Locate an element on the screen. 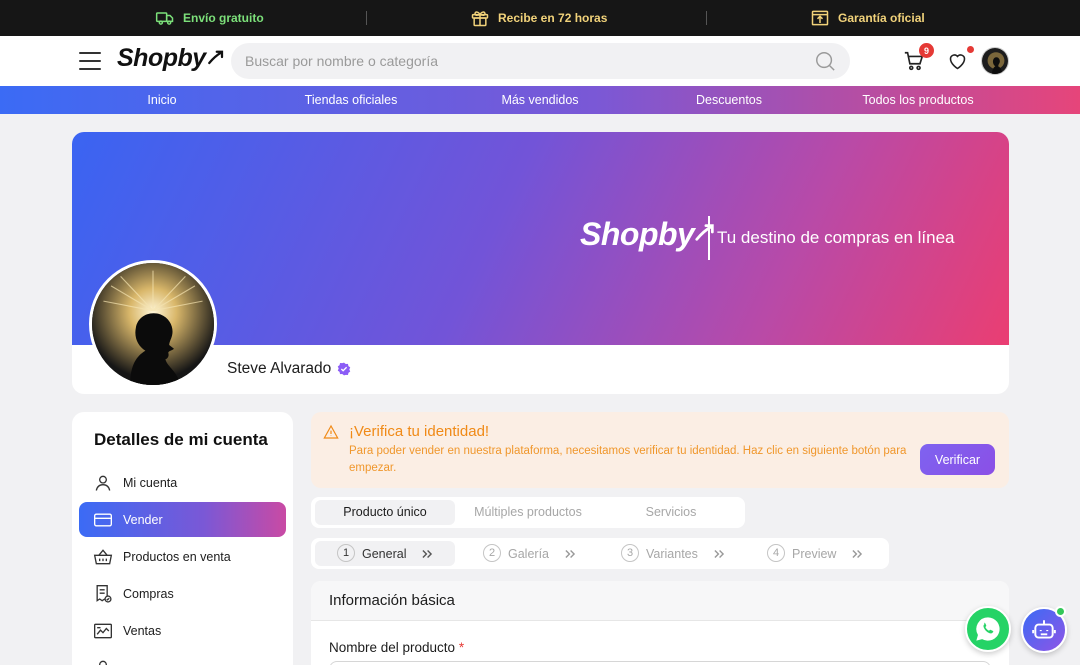 This screenshot has width=1080, height=665. header: Shopby 9 is located at coordinates (540, 61).